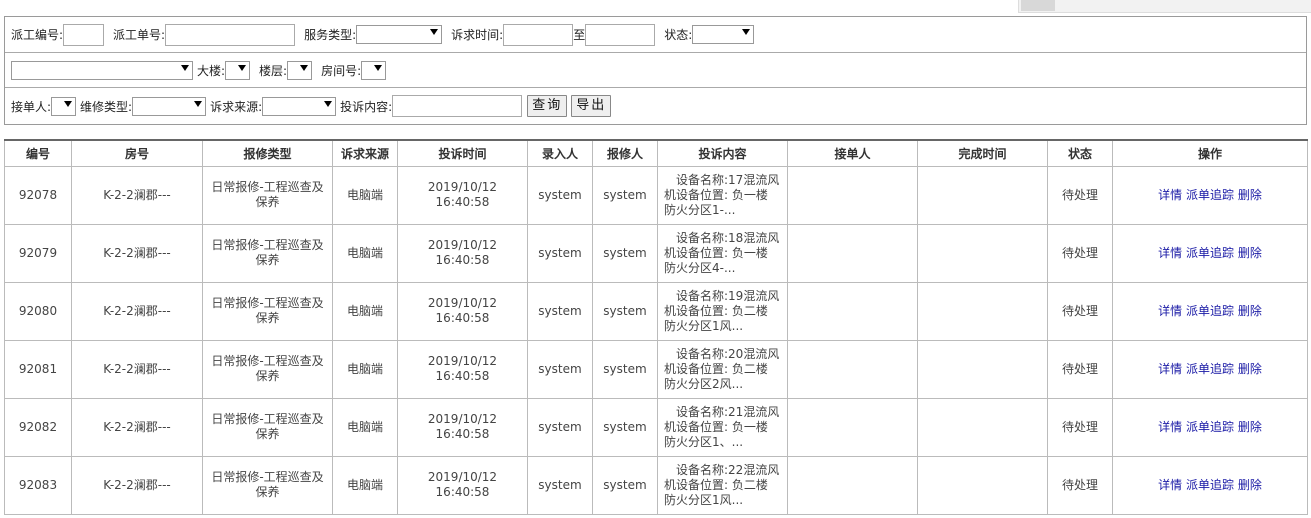 The image size is (1311, 518). What do you see at coordinates (547, 106) in the screenshot?
I see `query-button: 查询` at bounding box center [547, 106].